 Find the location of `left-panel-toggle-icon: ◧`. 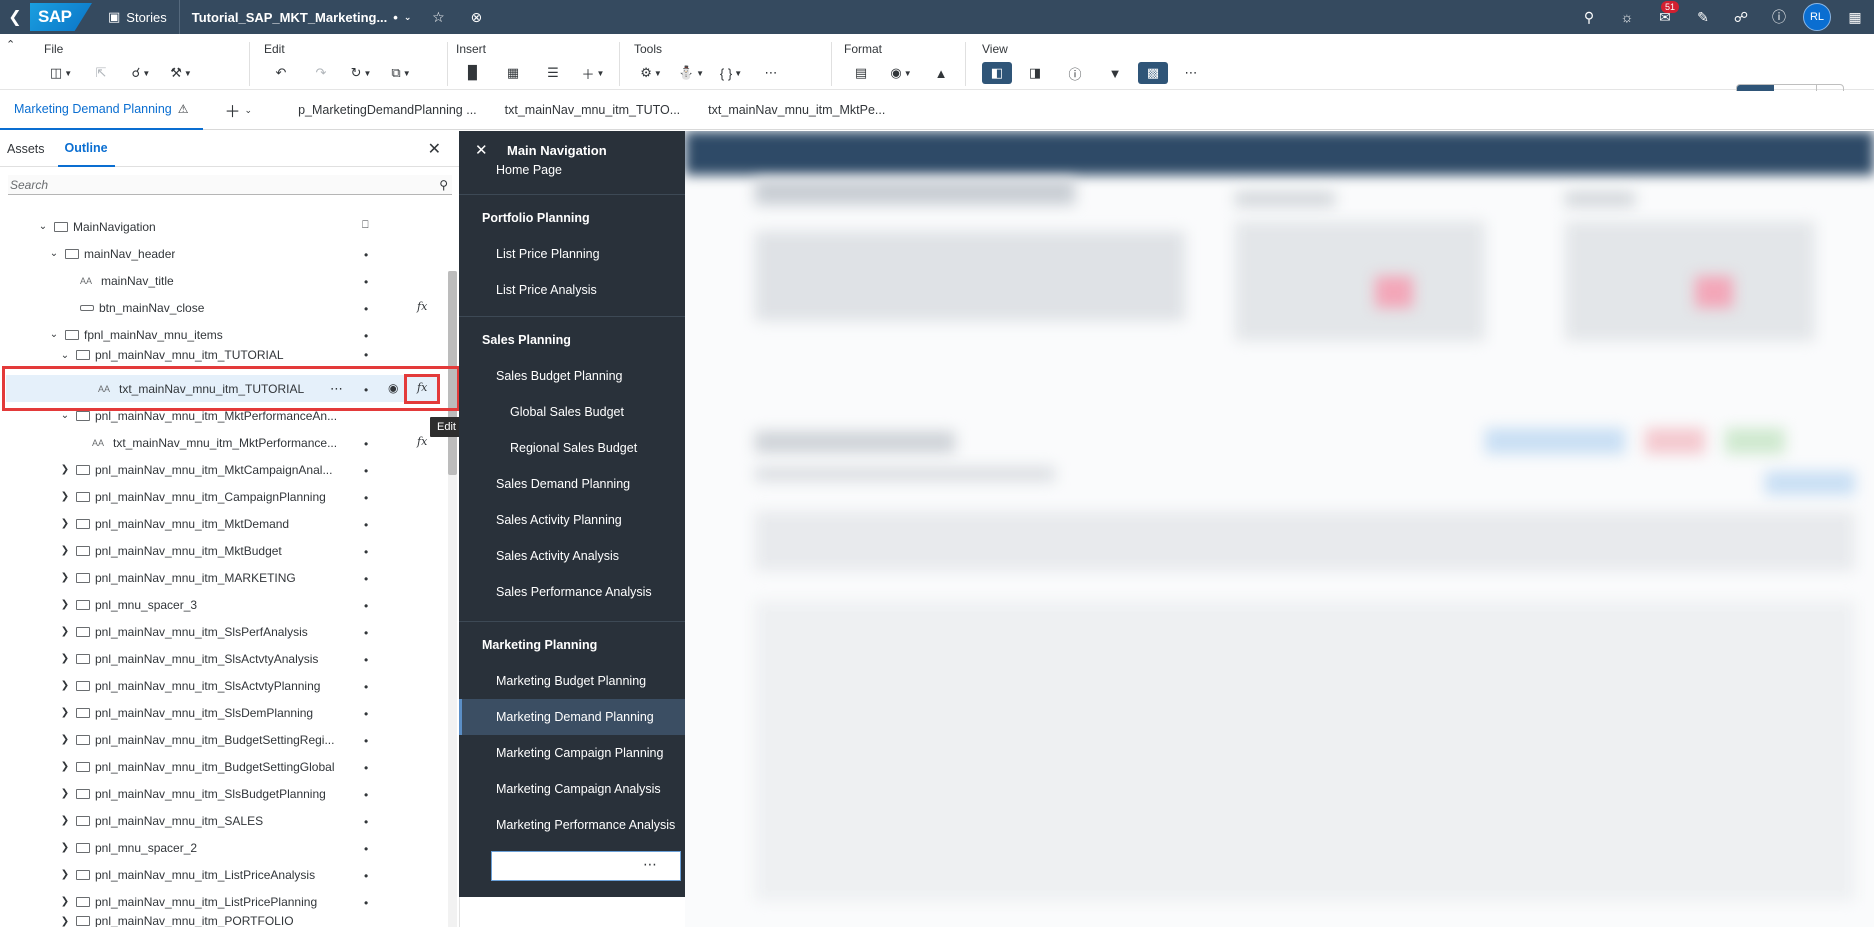

left-panel-toggle-icon: ◧ is located at coordinates (997, 73).